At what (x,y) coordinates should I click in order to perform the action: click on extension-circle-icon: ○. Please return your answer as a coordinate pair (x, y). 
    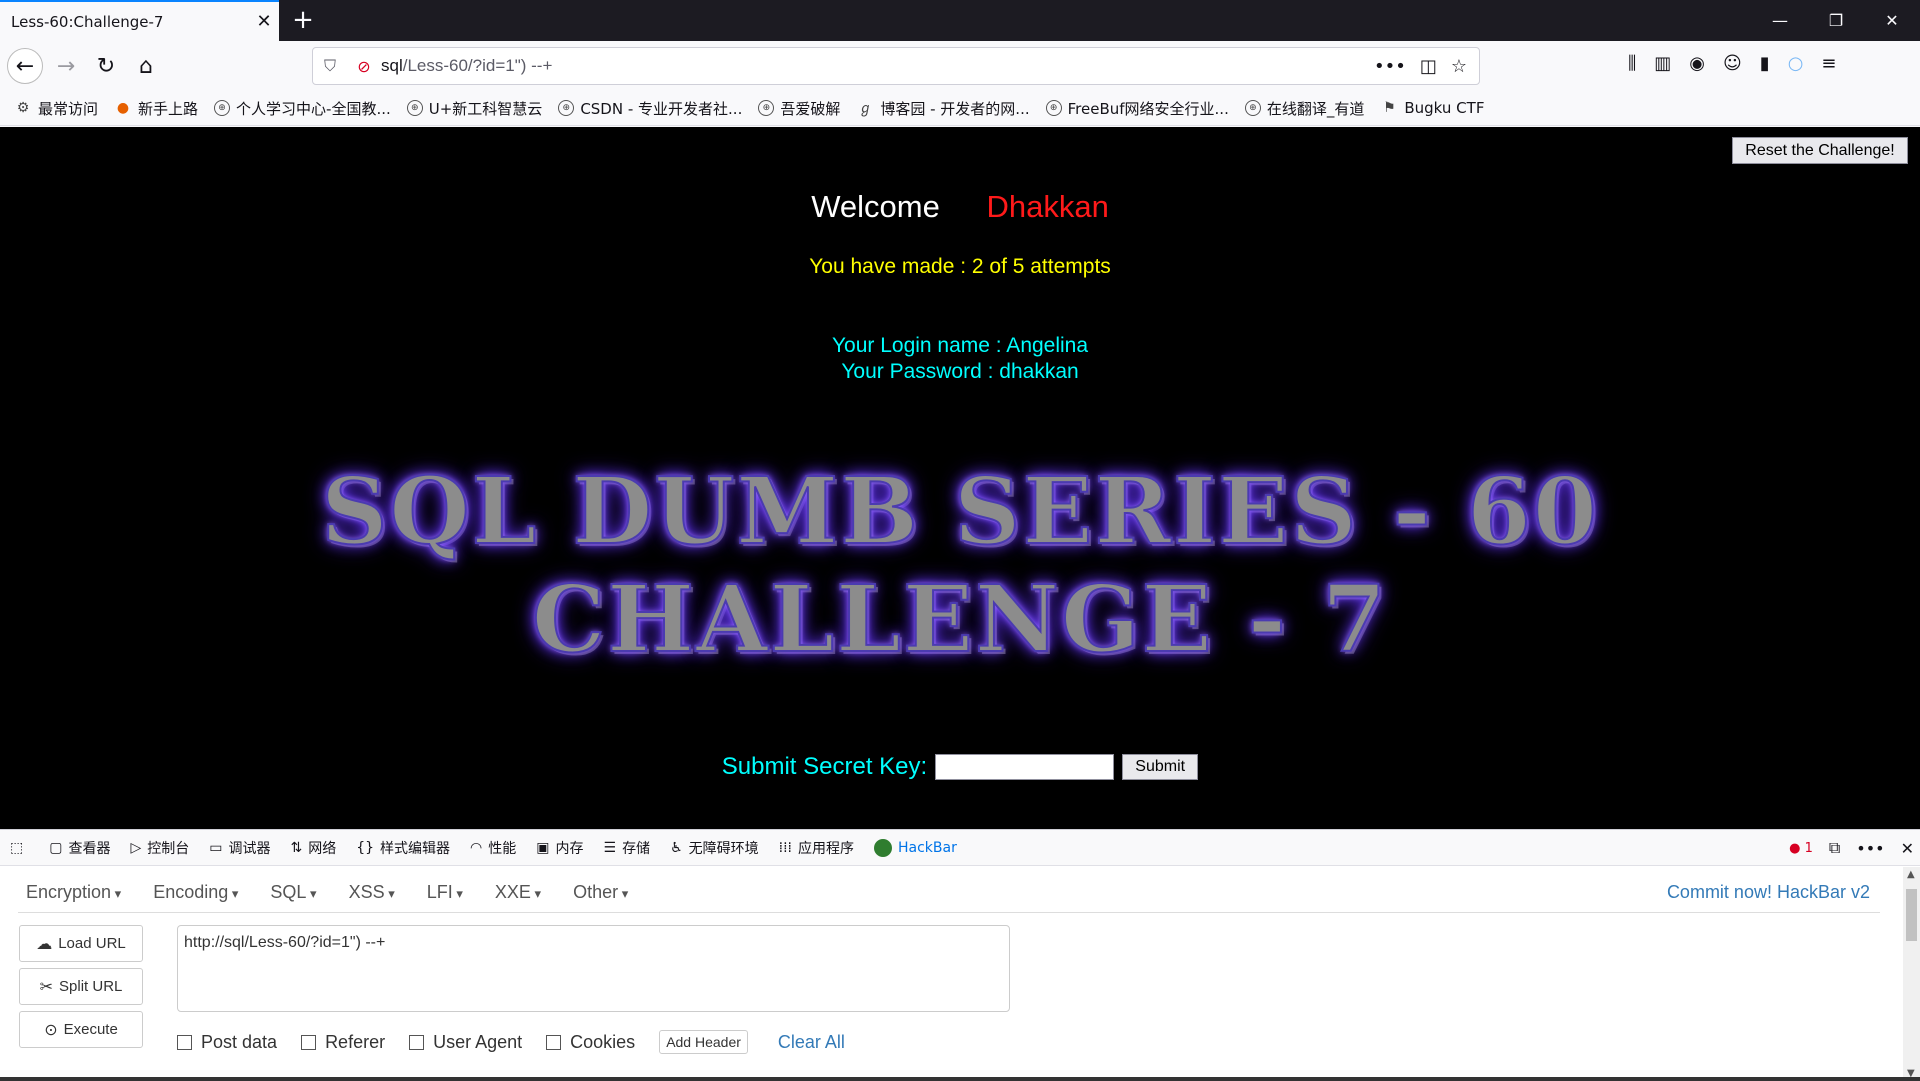
    Looking at the image, I should click on (1796, 63).